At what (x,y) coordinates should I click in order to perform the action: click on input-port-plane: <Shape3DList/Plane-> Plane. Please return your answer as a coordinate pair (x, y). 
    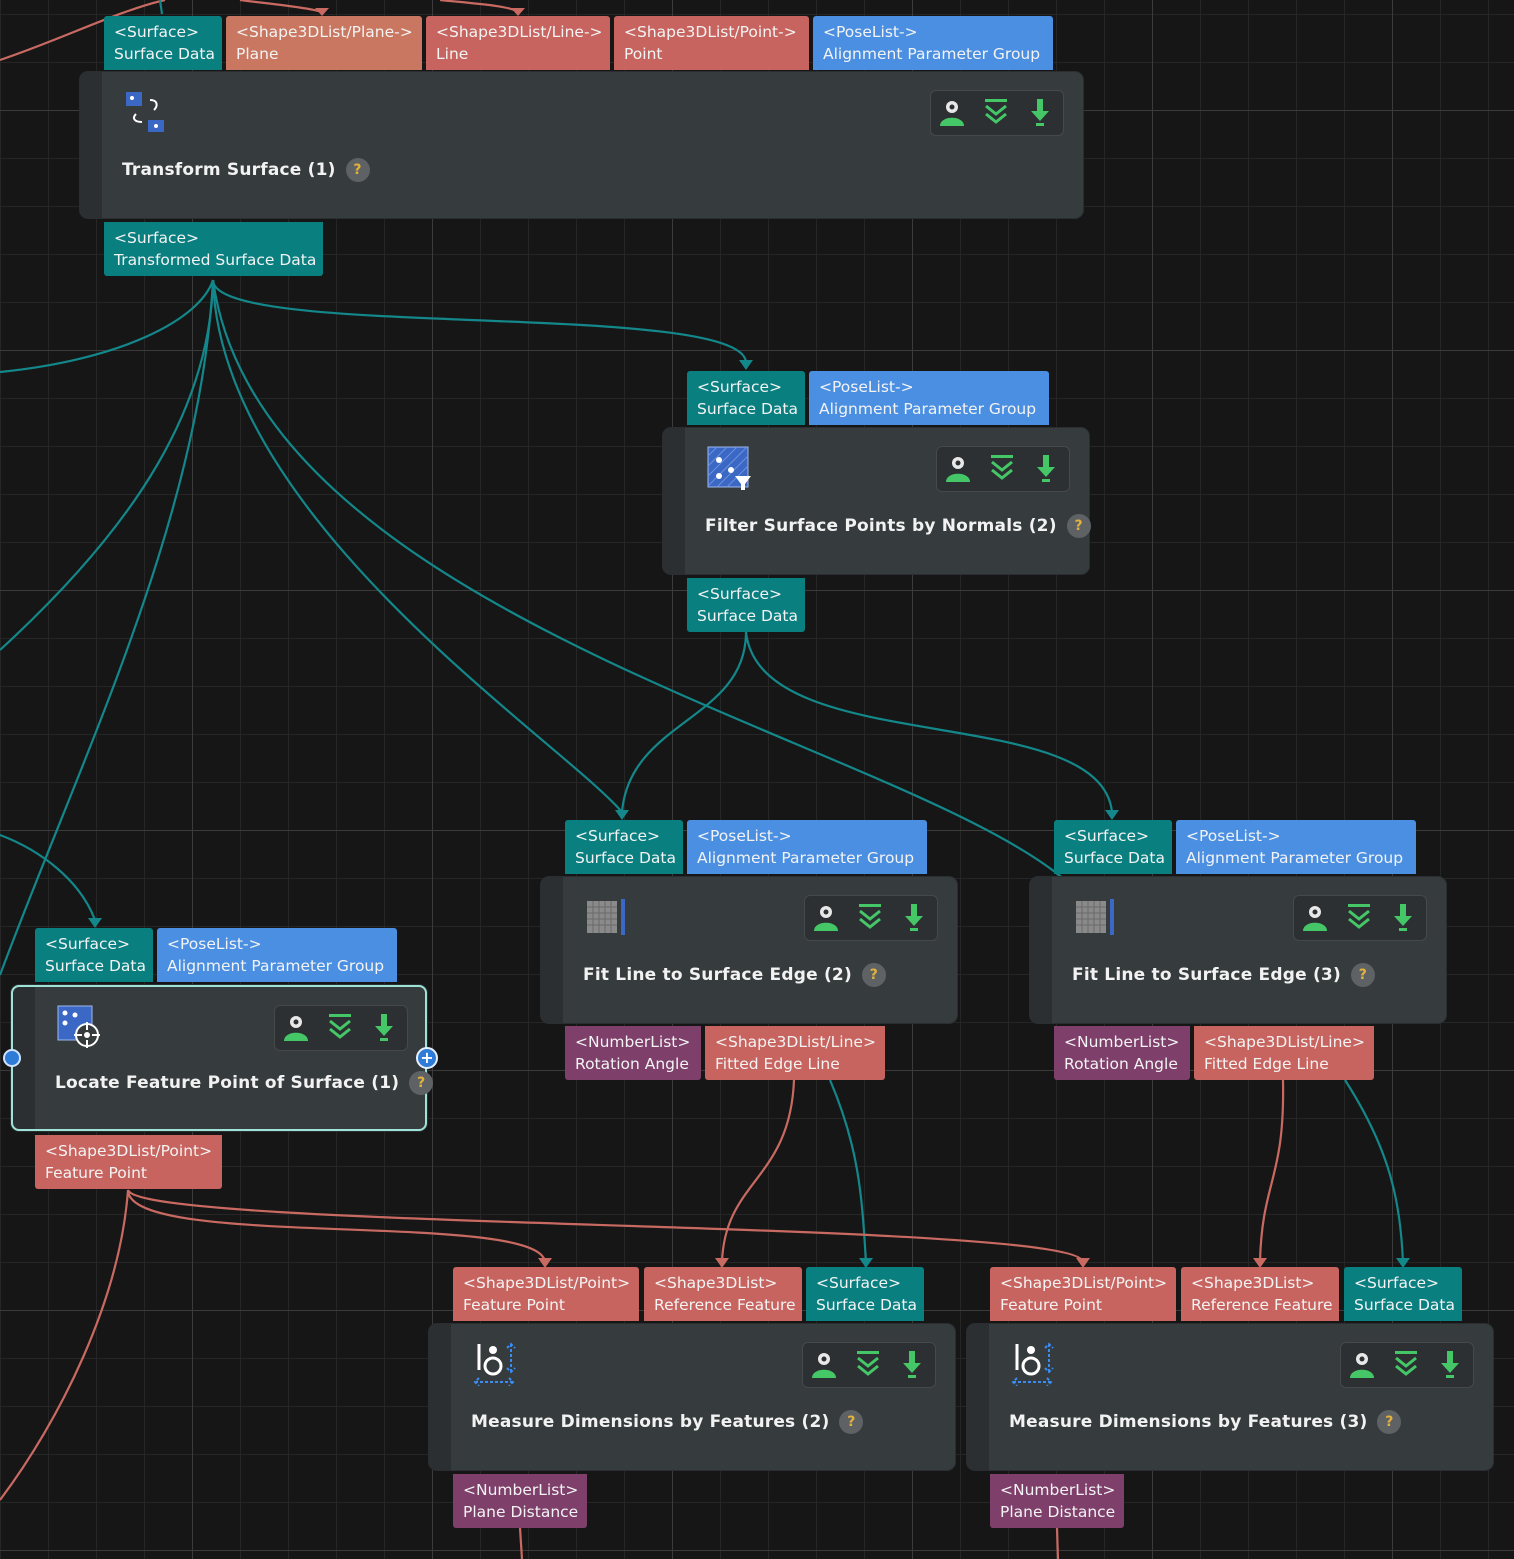
    Looking at the image, I should click on (324, 43).